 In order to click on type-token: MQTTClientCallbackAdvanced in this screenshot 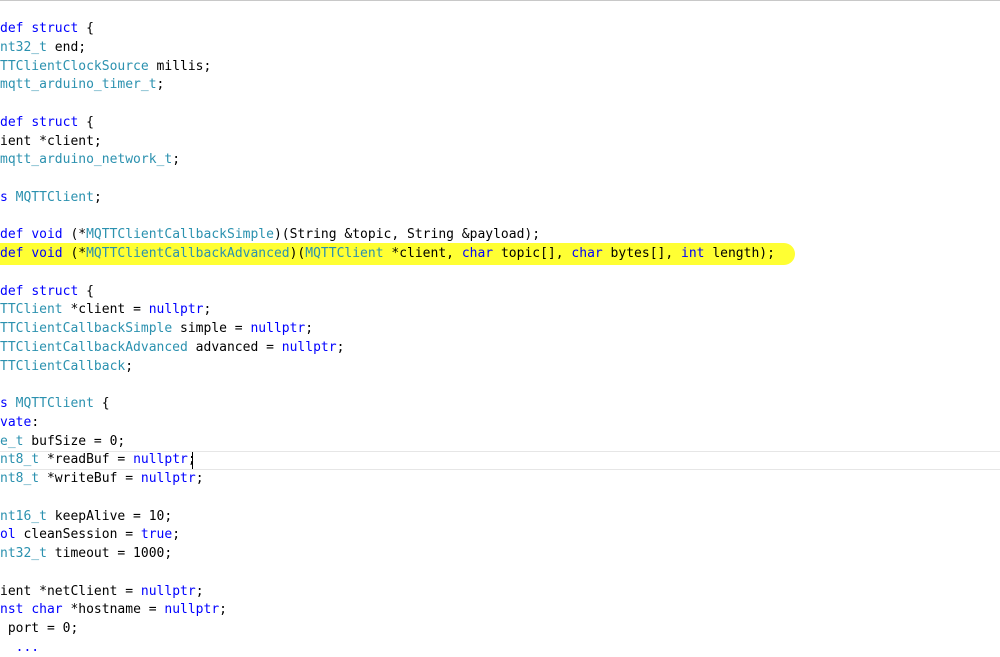, I will do `click(188, 253)`.